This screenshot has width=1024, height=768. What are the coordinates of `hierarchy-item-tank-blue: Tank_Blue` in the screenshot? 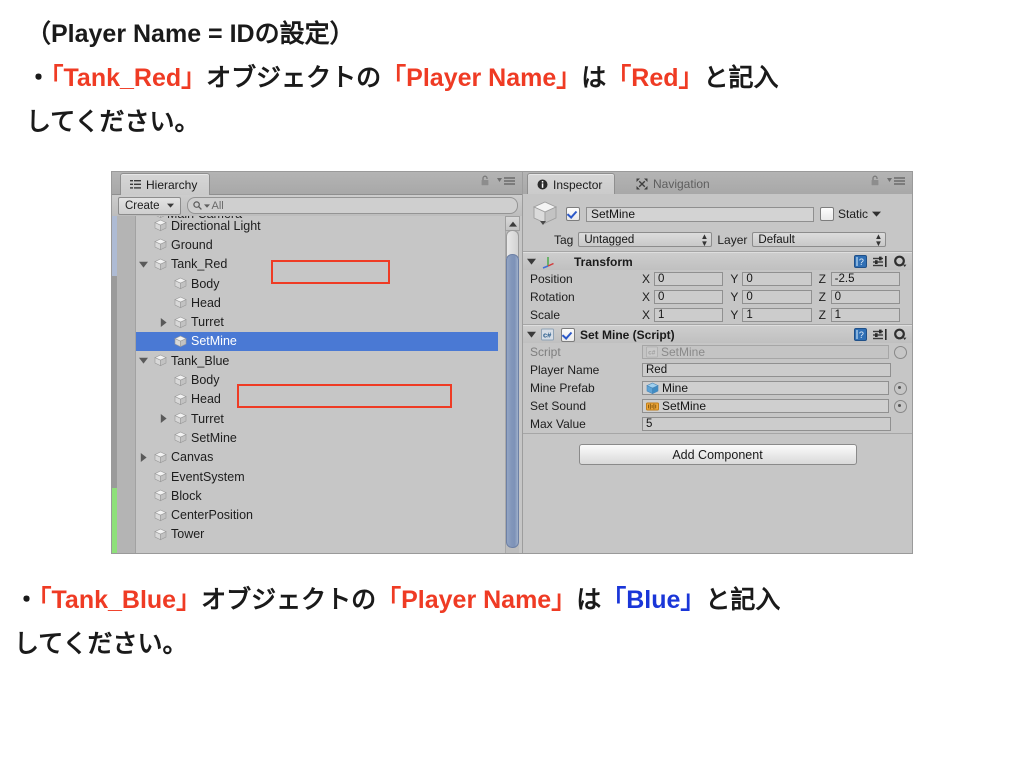 It's located at (317, 360).